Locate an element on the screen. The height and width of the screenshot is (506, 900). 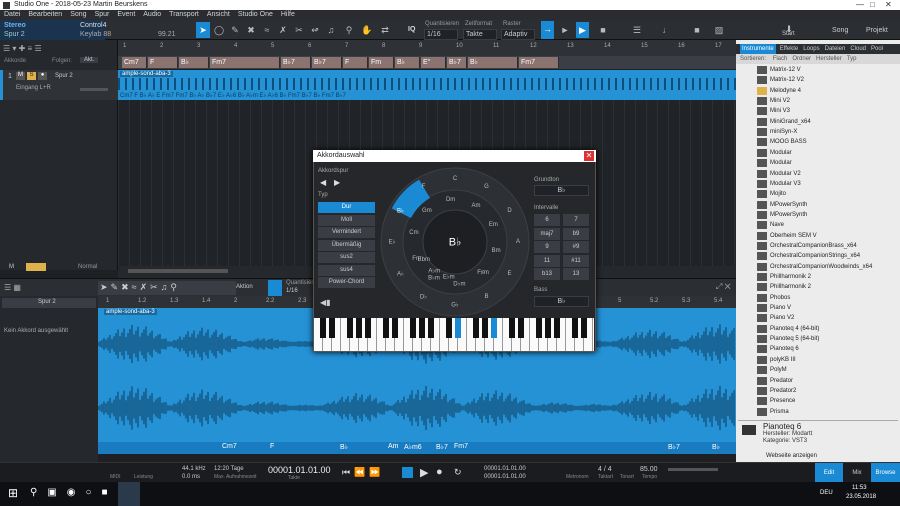
timeline-ruler: 1 2 3 4 5 6 7 8 9 10 11 12 13 14 15 16 17 is located at coordinates (427, 48).